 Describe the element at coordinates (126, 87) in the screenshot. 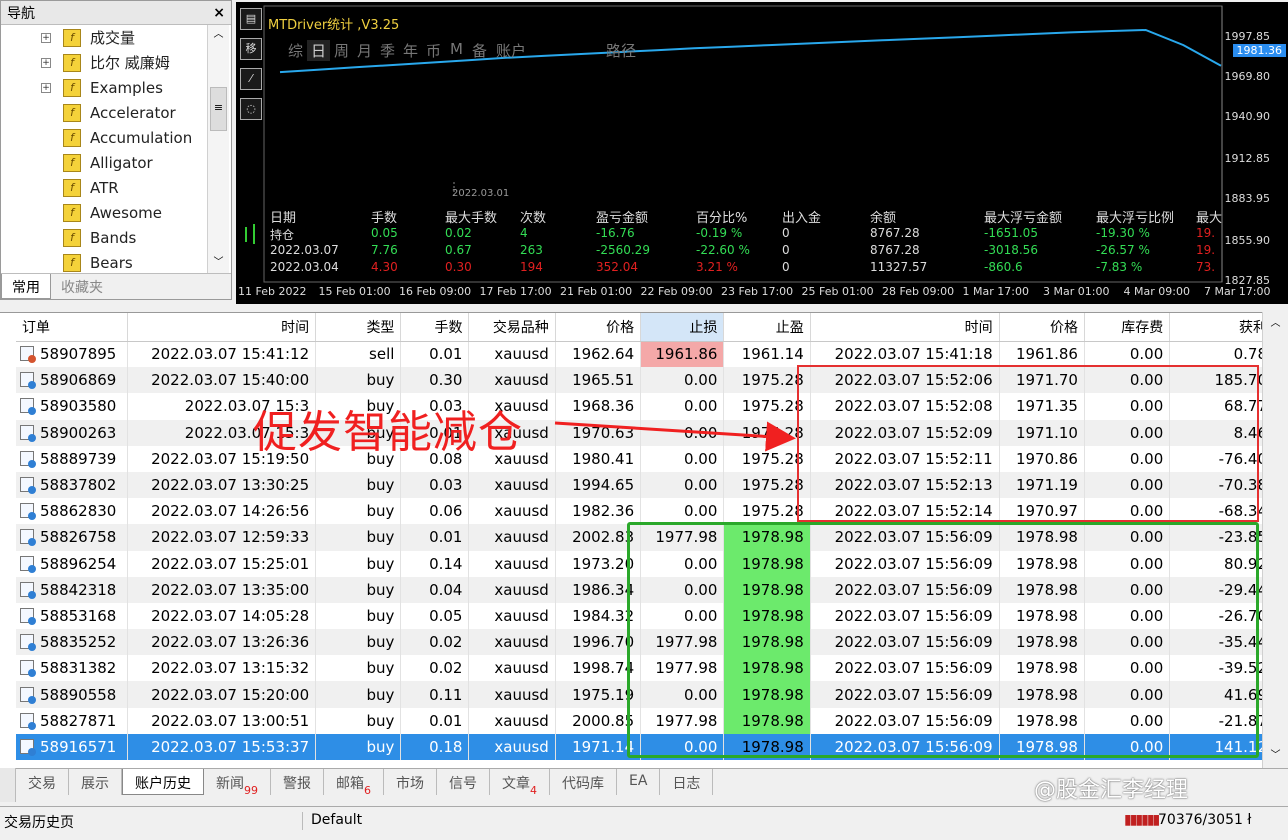

I see `navigator-item-label: Examples` at that location.